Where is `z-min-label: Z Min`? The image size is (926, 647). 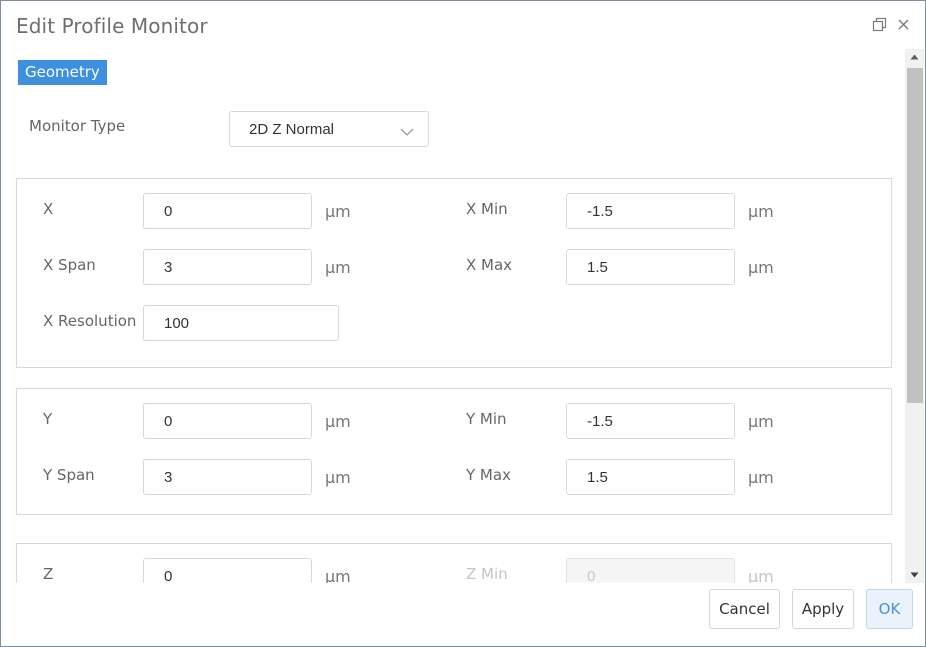
z-min-label: Z Min is located at coordinates (487, 574).